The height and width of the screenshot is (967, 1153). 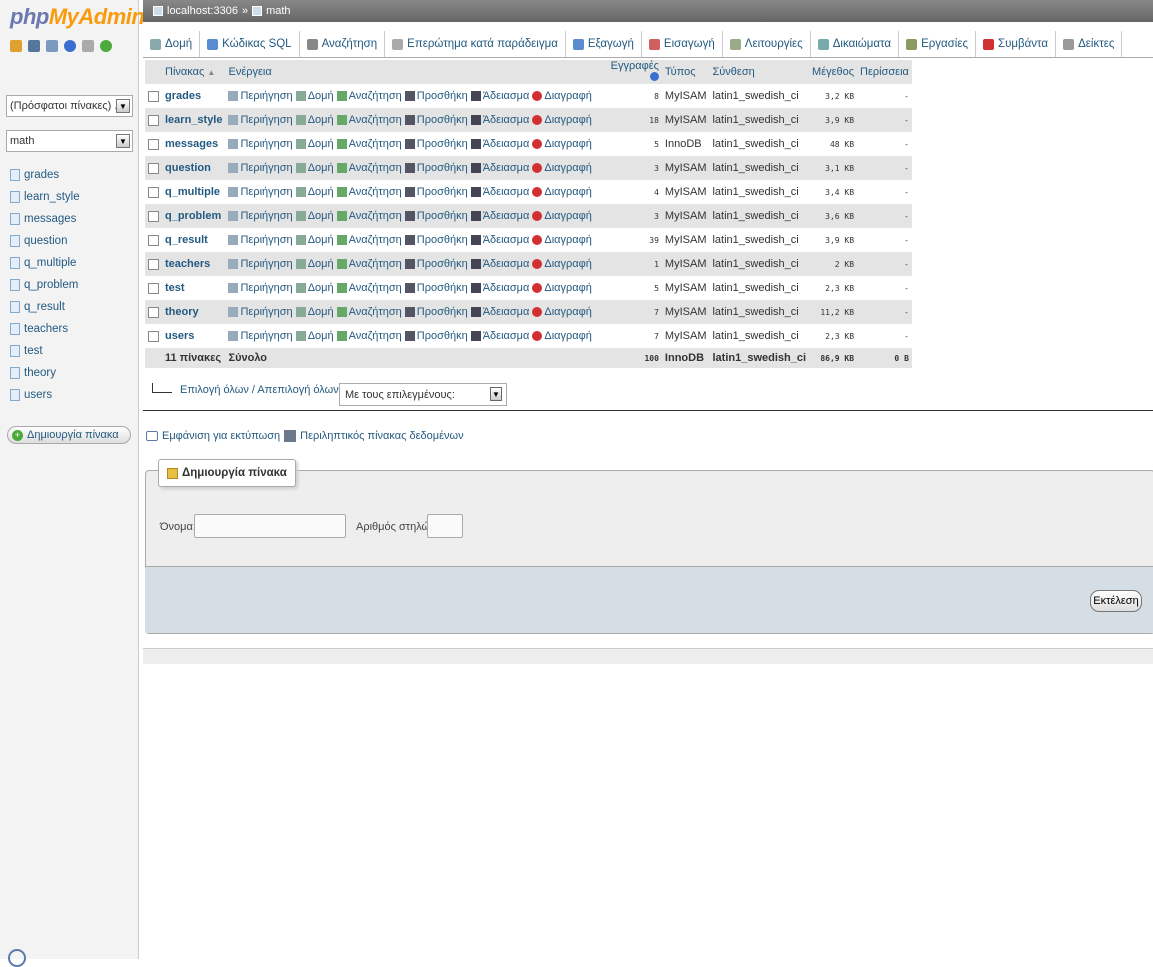 I want to click on table-name: learn_style, so click(x=194, y=120).